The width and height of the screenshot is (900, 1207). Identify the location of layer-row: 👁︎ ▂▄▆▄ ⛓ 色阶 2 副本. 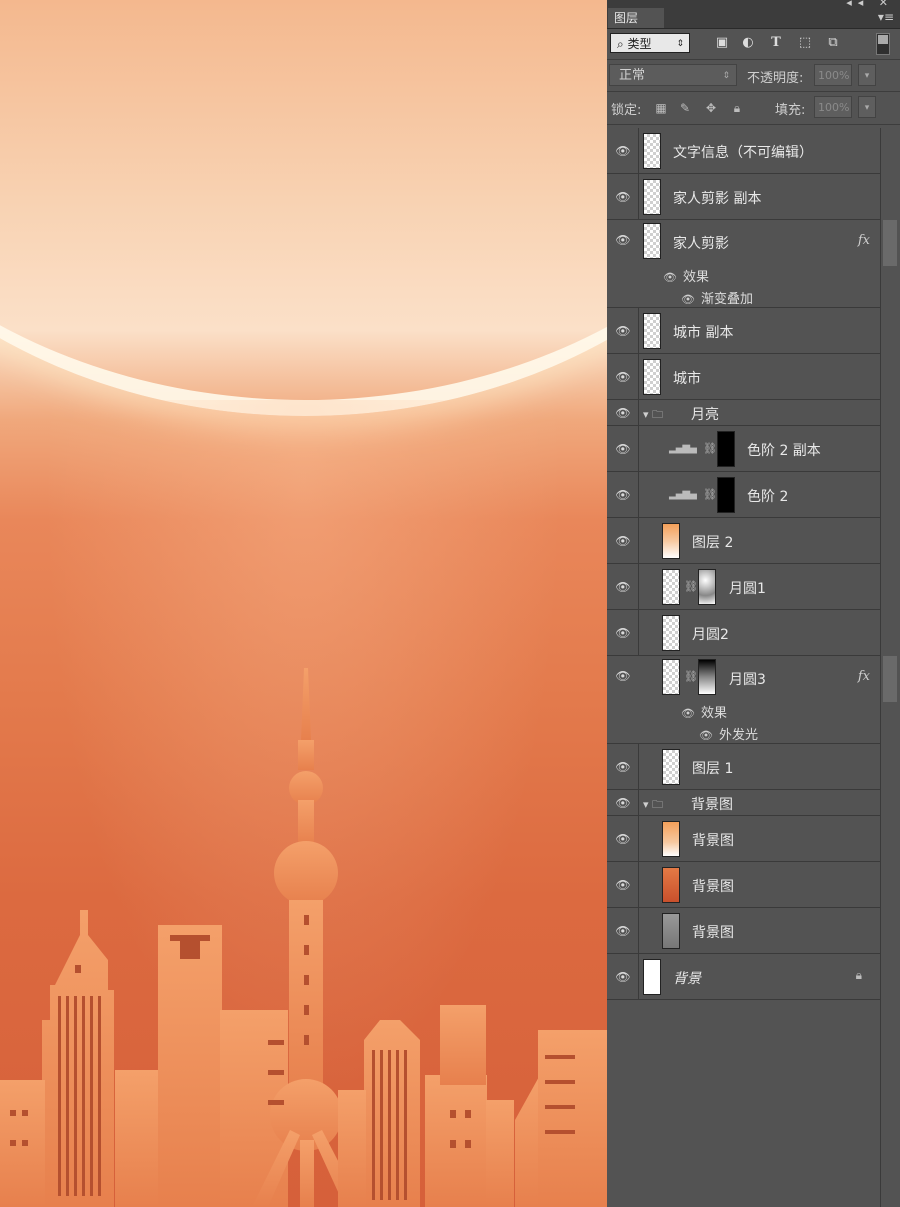
(743, 449).